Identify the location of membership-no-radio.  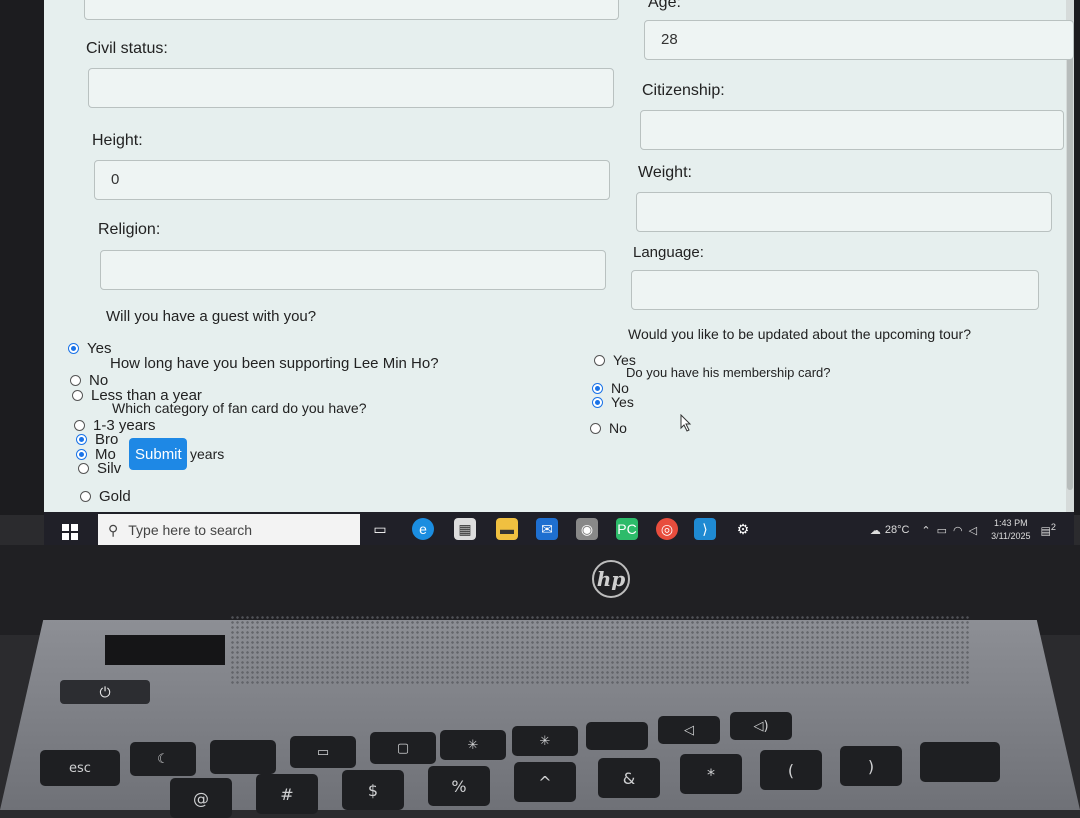
(597, 388).